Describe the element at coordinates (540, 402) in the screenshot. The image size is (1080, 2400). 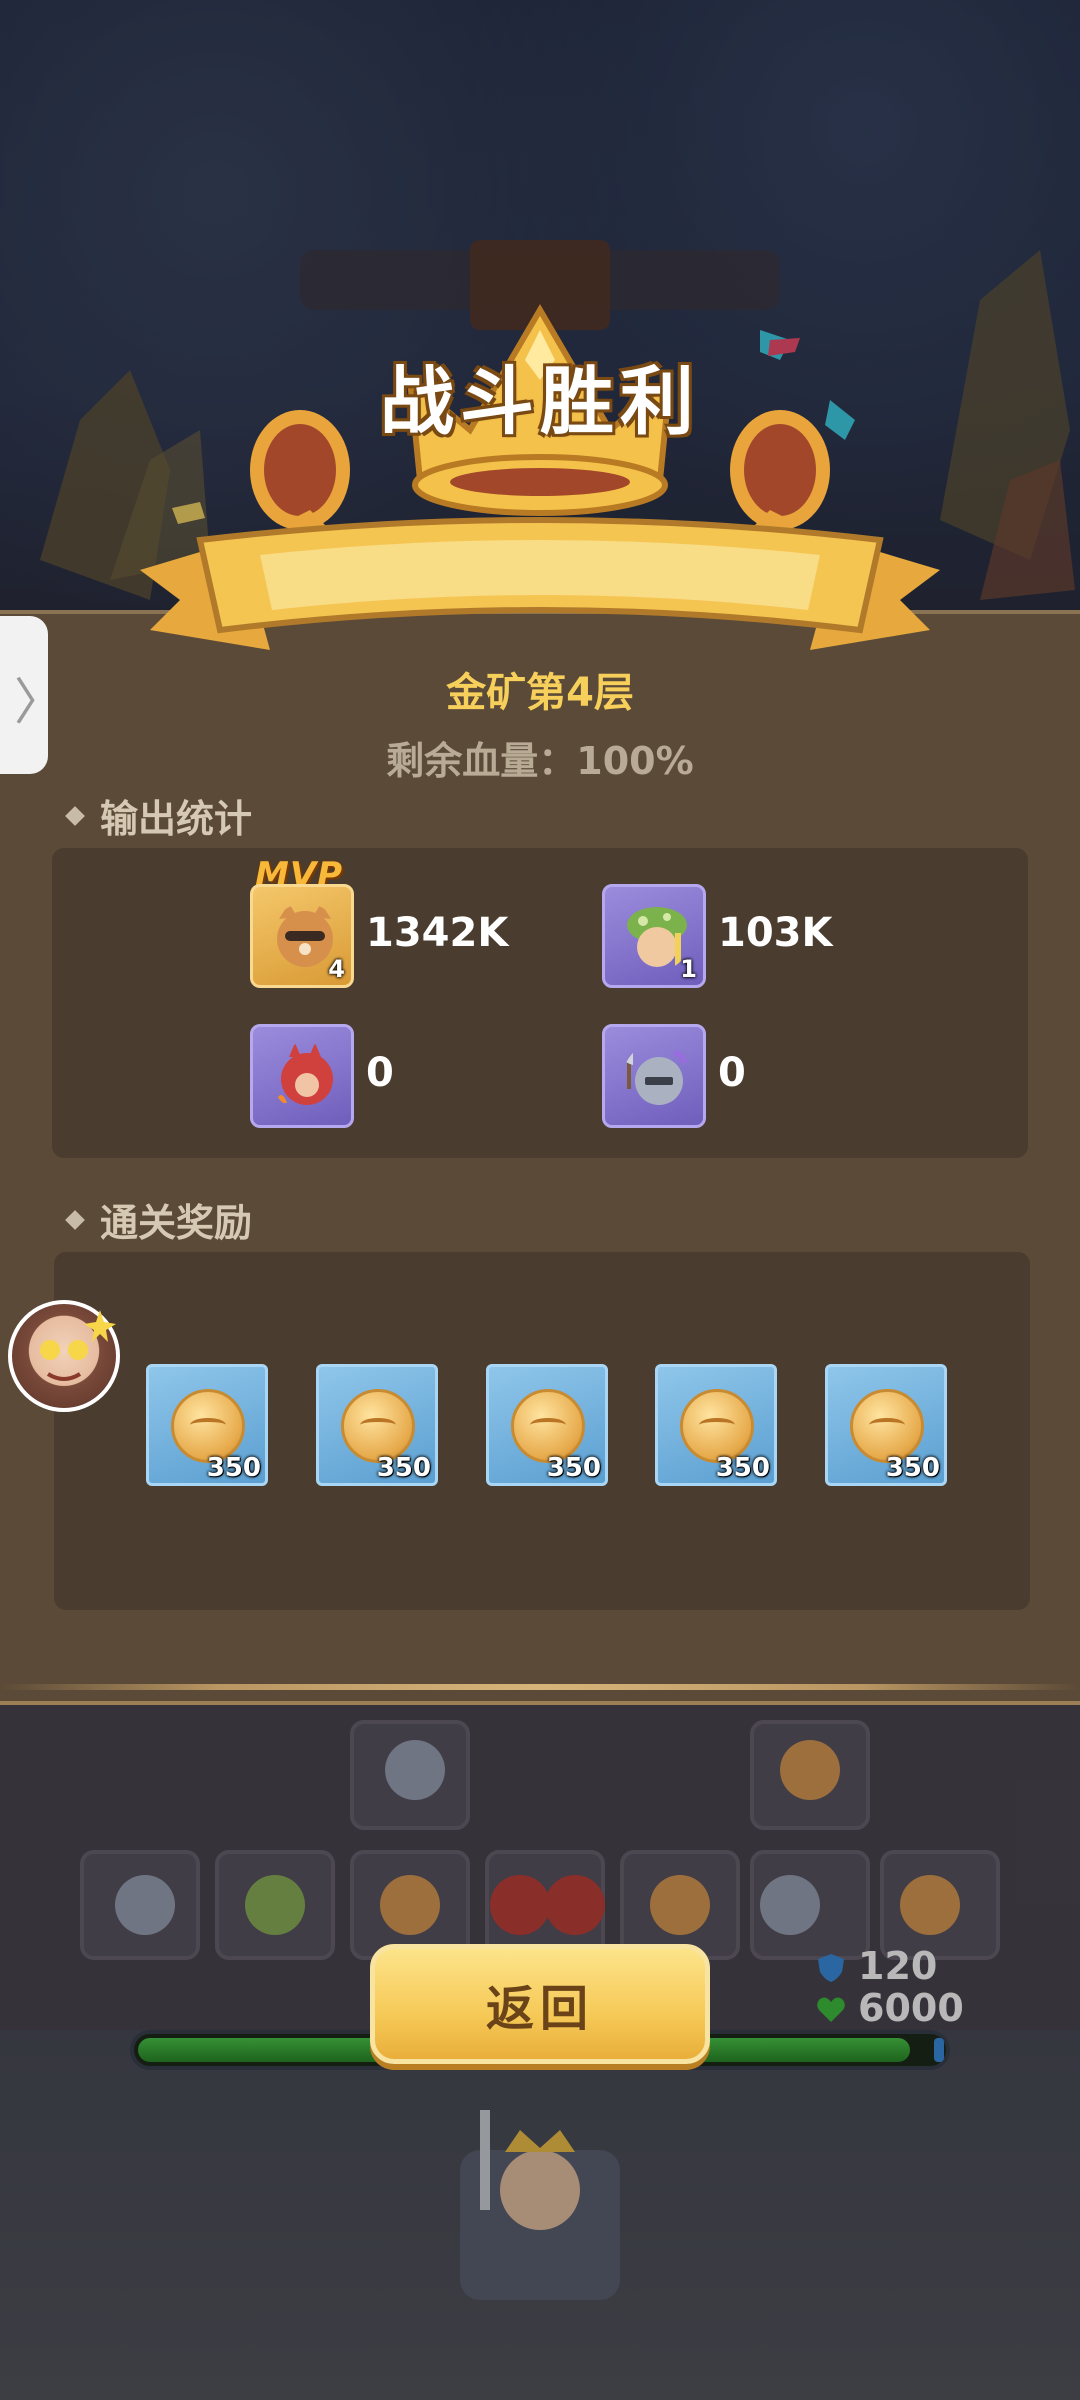
I see `victory-title: 战斗胜利` at that location.